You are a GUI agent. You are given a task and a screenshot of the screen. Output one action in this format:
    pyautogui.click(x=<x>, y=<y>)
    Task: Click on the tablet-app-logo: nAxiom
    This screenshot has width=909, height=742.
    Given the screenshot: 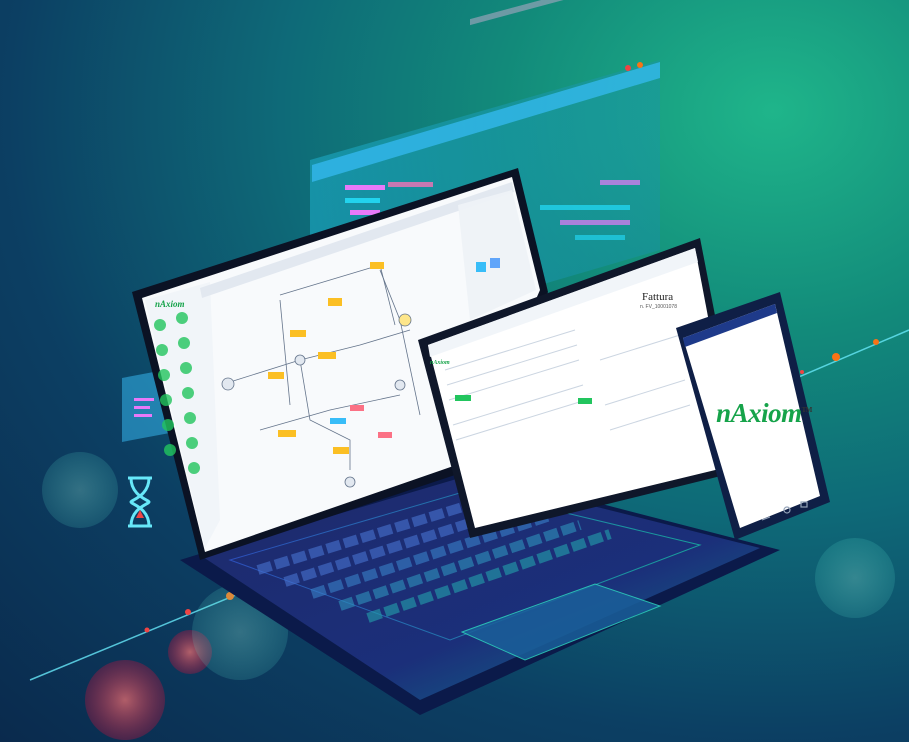 What is the action you would take?
    pyautogui.click(x=440, y=363)
    